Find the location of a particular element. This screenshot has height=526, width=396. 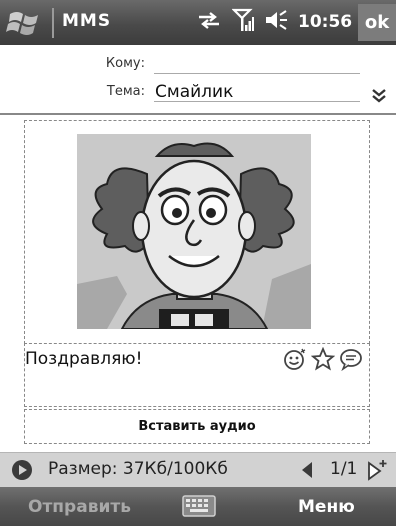

to-field is located at coordinates (257, 73).